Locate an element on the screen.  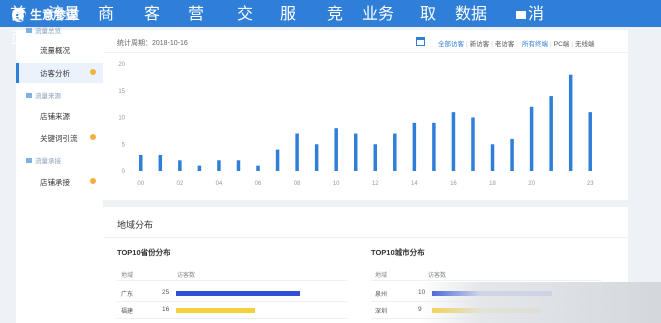
y-tick-label: 10 is located at coordinates (121, 119).